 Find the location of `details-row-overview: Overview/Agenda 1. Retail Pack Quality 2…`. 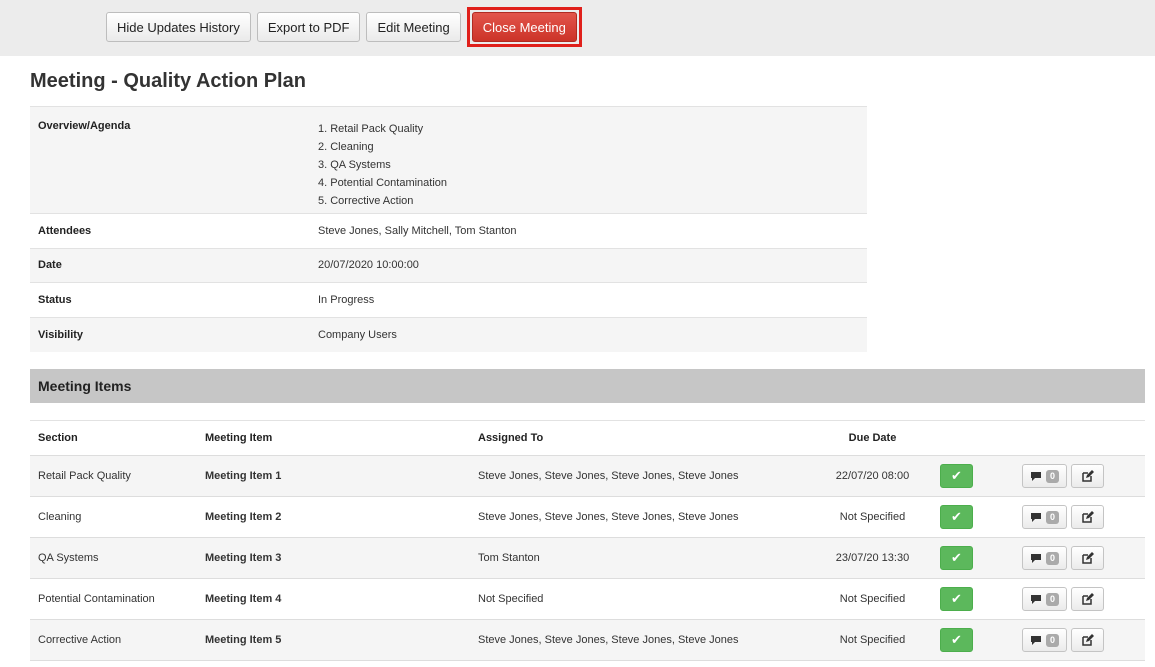

details-row-overview: Overview/Agenda 1. Retail Pack Quality 2… is located at coordinates (448, 160).